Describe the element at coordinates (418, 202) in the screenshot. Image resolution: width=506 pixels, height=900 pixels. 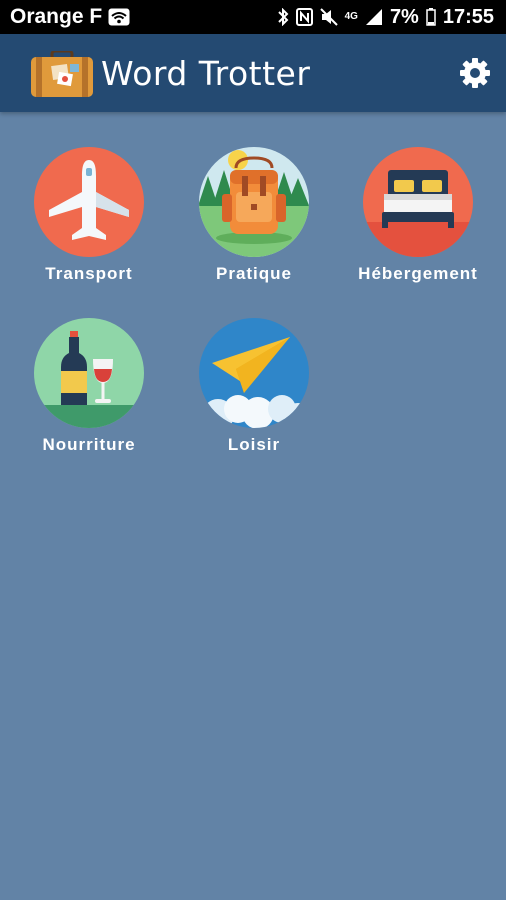
I see `bed-icon` at that location.